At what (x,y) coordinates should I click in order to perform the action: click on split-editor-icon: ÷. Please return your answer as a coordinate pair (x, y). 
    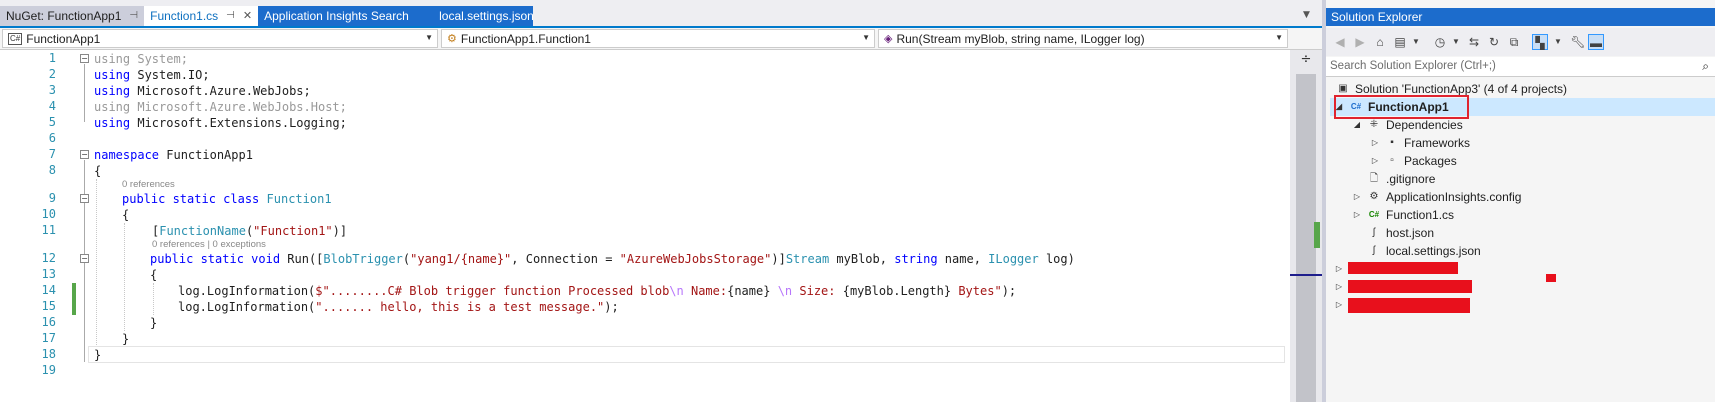
    Looking at the image, I should click on (1306, 60).